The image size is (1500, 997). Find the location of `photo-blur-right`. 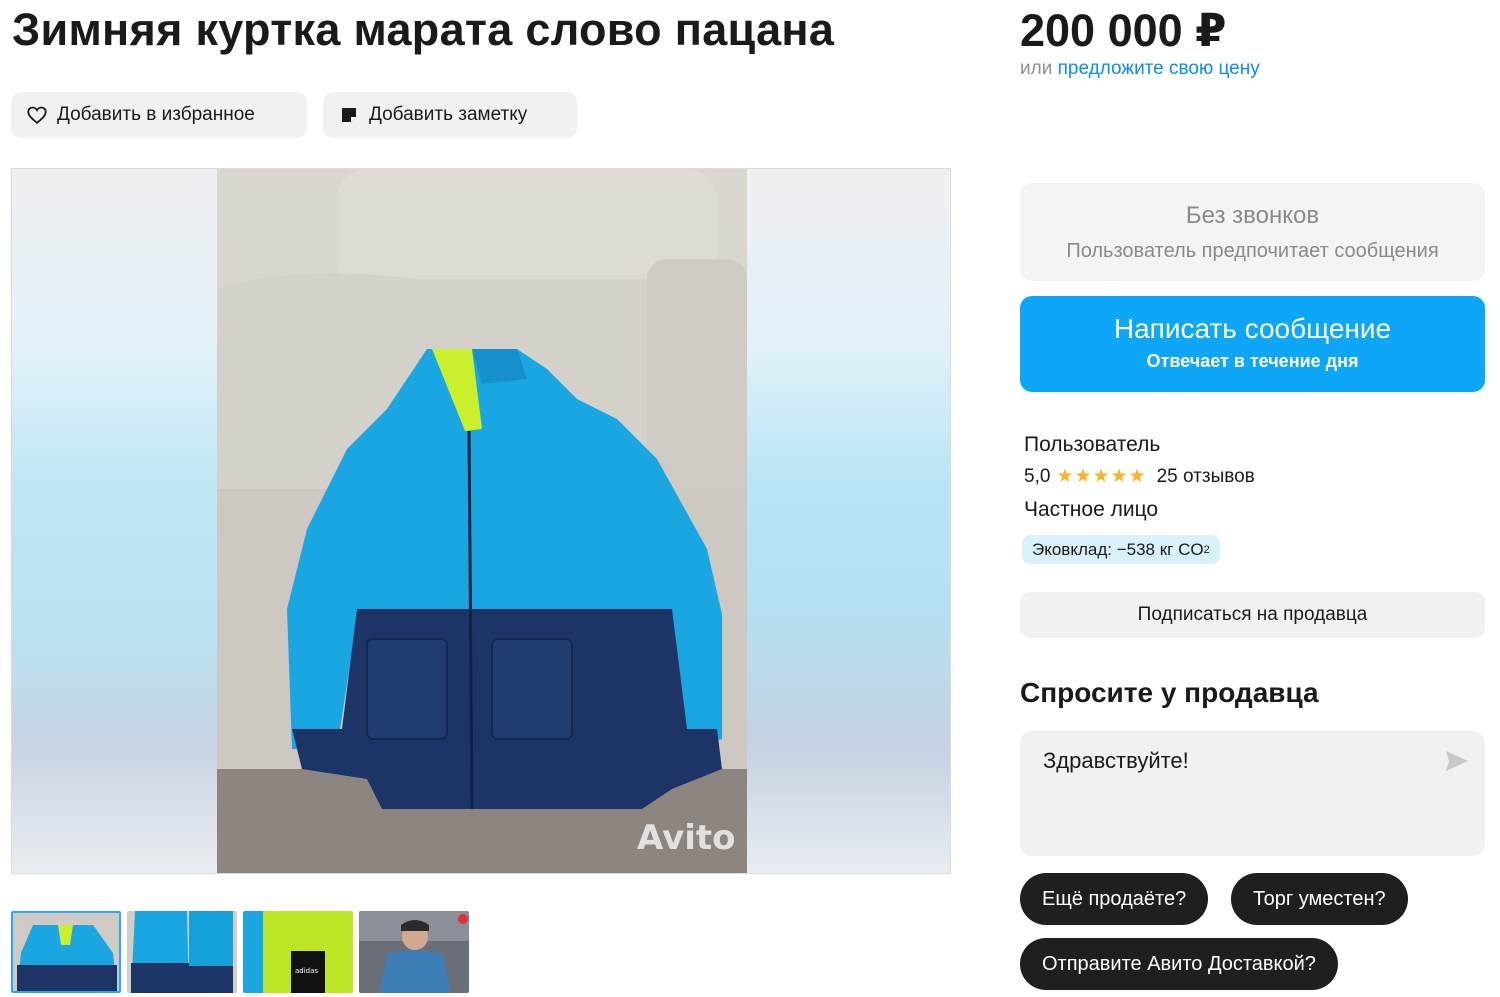

photo-blur-right is located at coordinates (847, 521).